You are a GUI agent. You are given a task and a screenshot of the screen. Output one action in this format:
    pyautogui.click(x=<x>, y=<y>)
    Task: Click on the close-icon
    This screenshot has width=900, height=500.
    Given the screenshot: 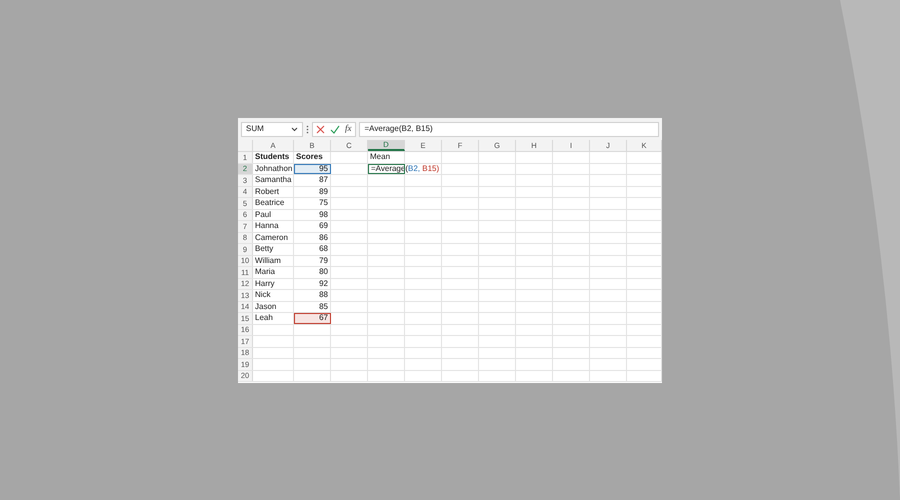 What is the action you would take?
    pyautogui.click(x=320, y=129)
    